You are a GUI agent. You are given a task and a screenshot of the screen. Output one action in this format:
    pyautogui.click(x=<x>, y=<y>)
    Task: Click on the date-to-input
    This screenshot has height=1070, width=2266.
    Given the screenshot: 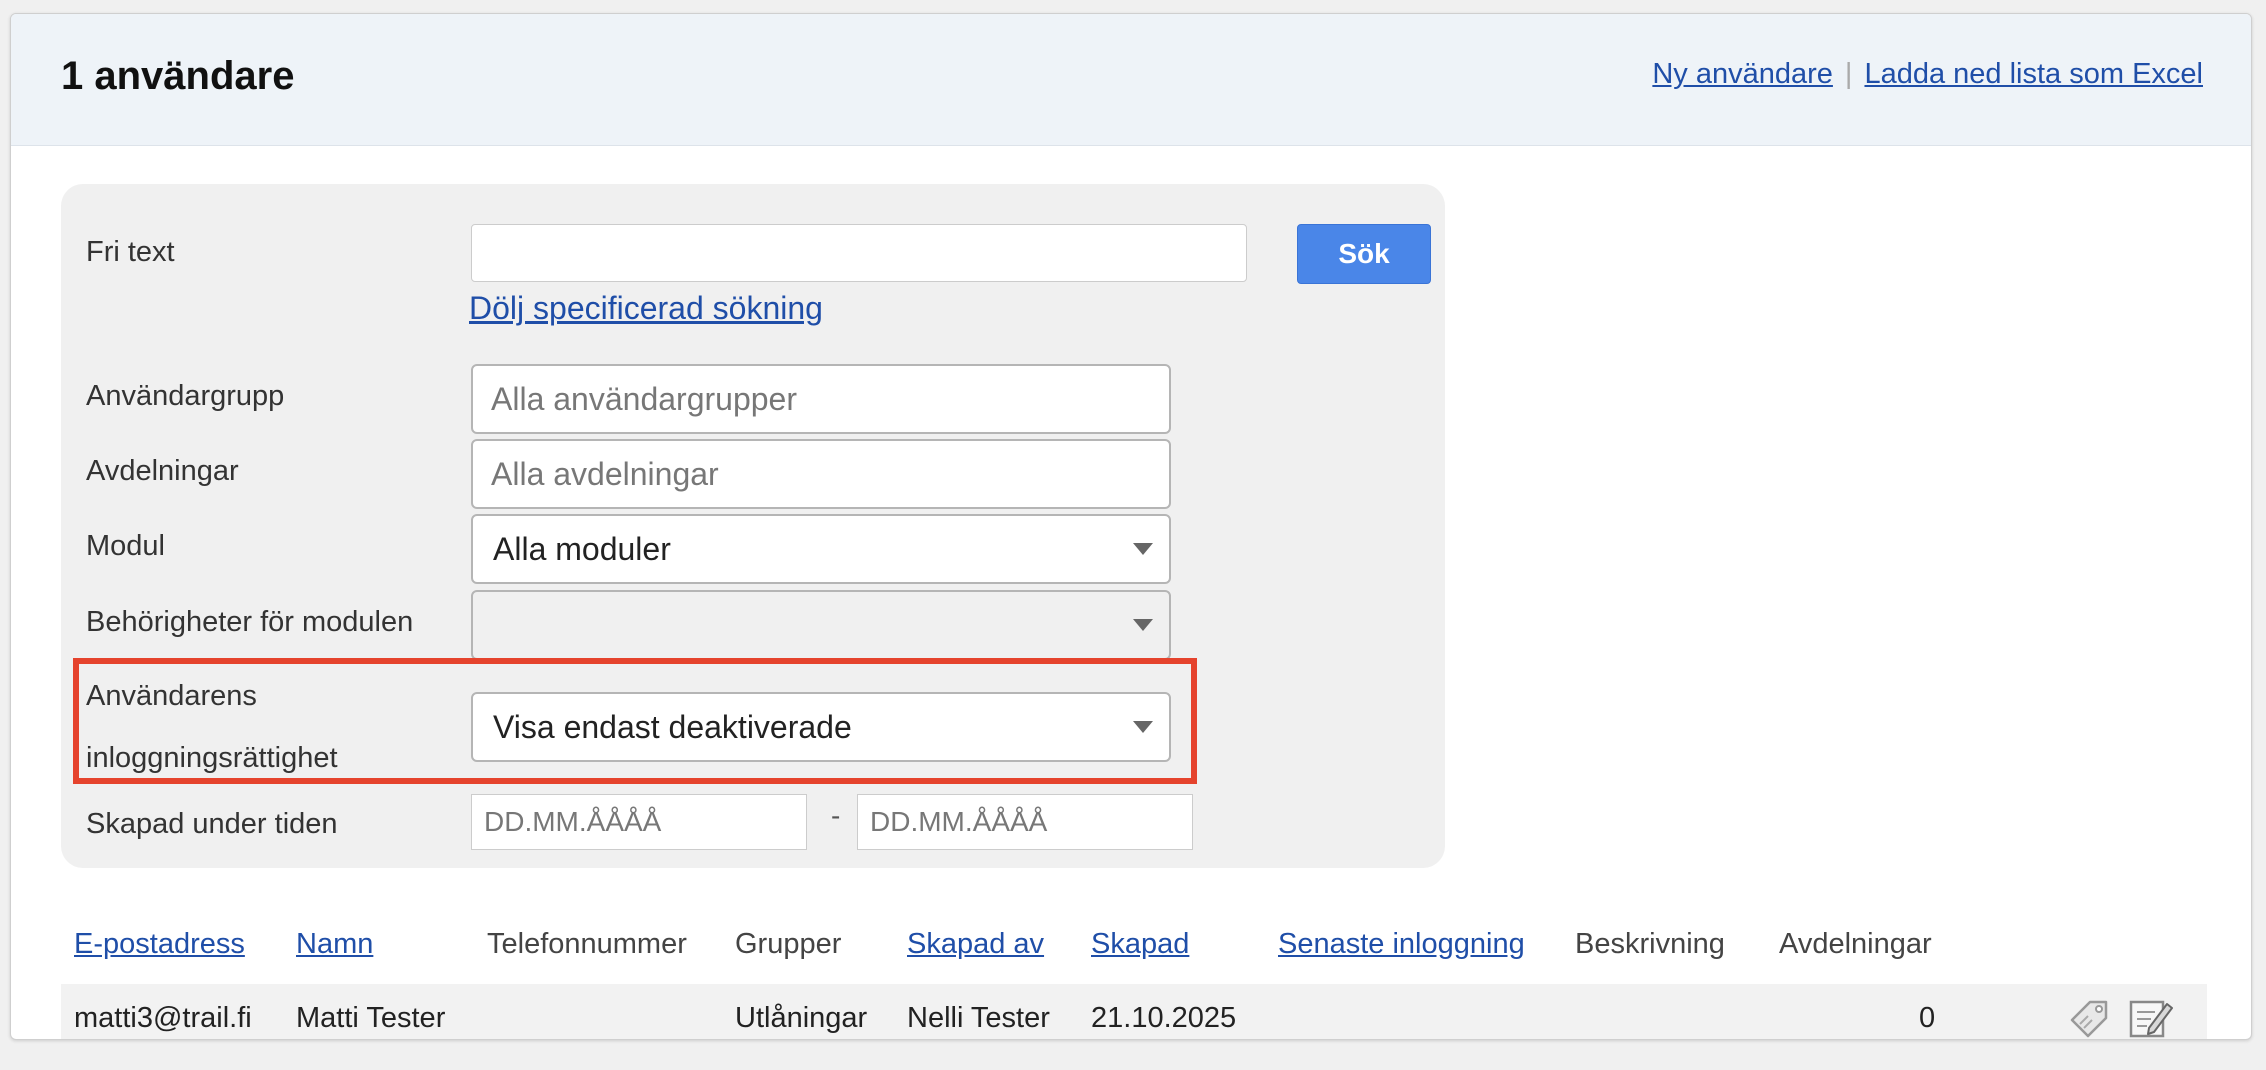 What is the action you would take?
    pyautogui.click(x=1025, y=822)
    